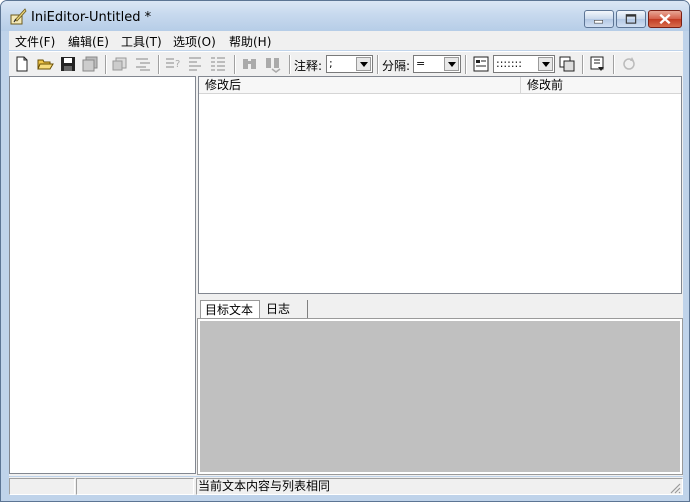  I want to click on copy-icon, so click(567, 64).